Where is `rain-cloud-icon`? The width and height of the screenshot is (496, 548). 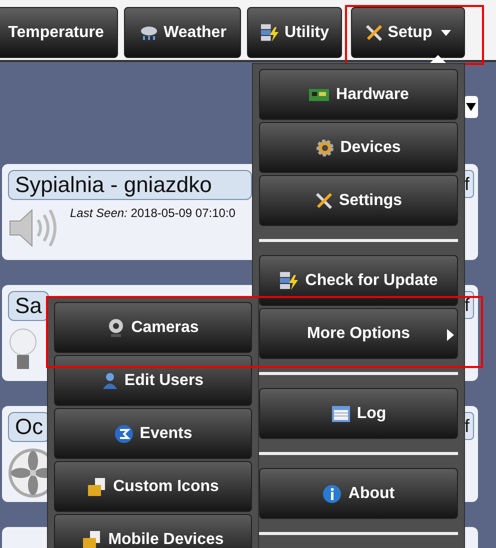 rain-cloud-icon is located at coordinates (148, 32).